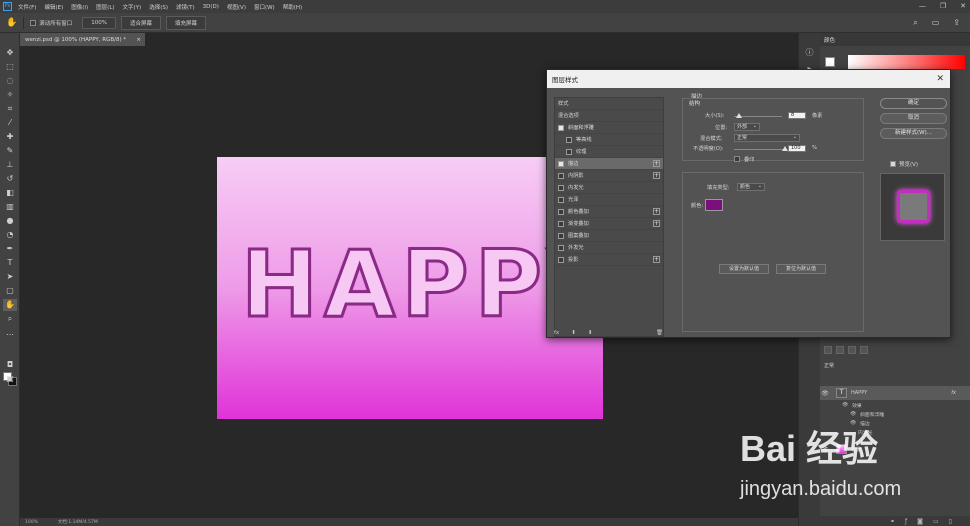 The width and height of the screenshot is (970, 526). Describe the element at coordinates (829, 40) in the screenshot. I see `tab-color: 颜色` at that location.